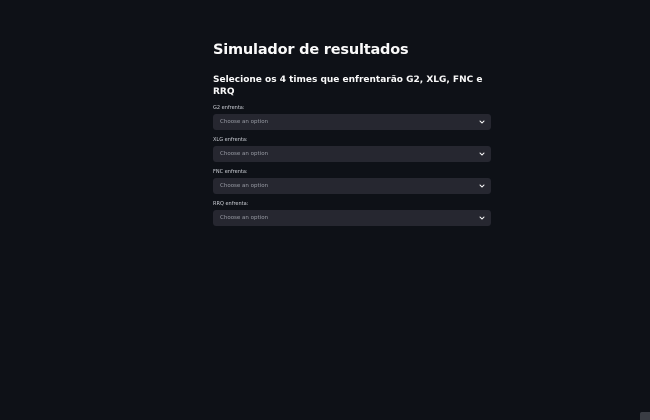  Describe the element at coordinates (230, 172) in the screenshot. I see `fnc-opponent-label: FNC enfrenta:` at that location.